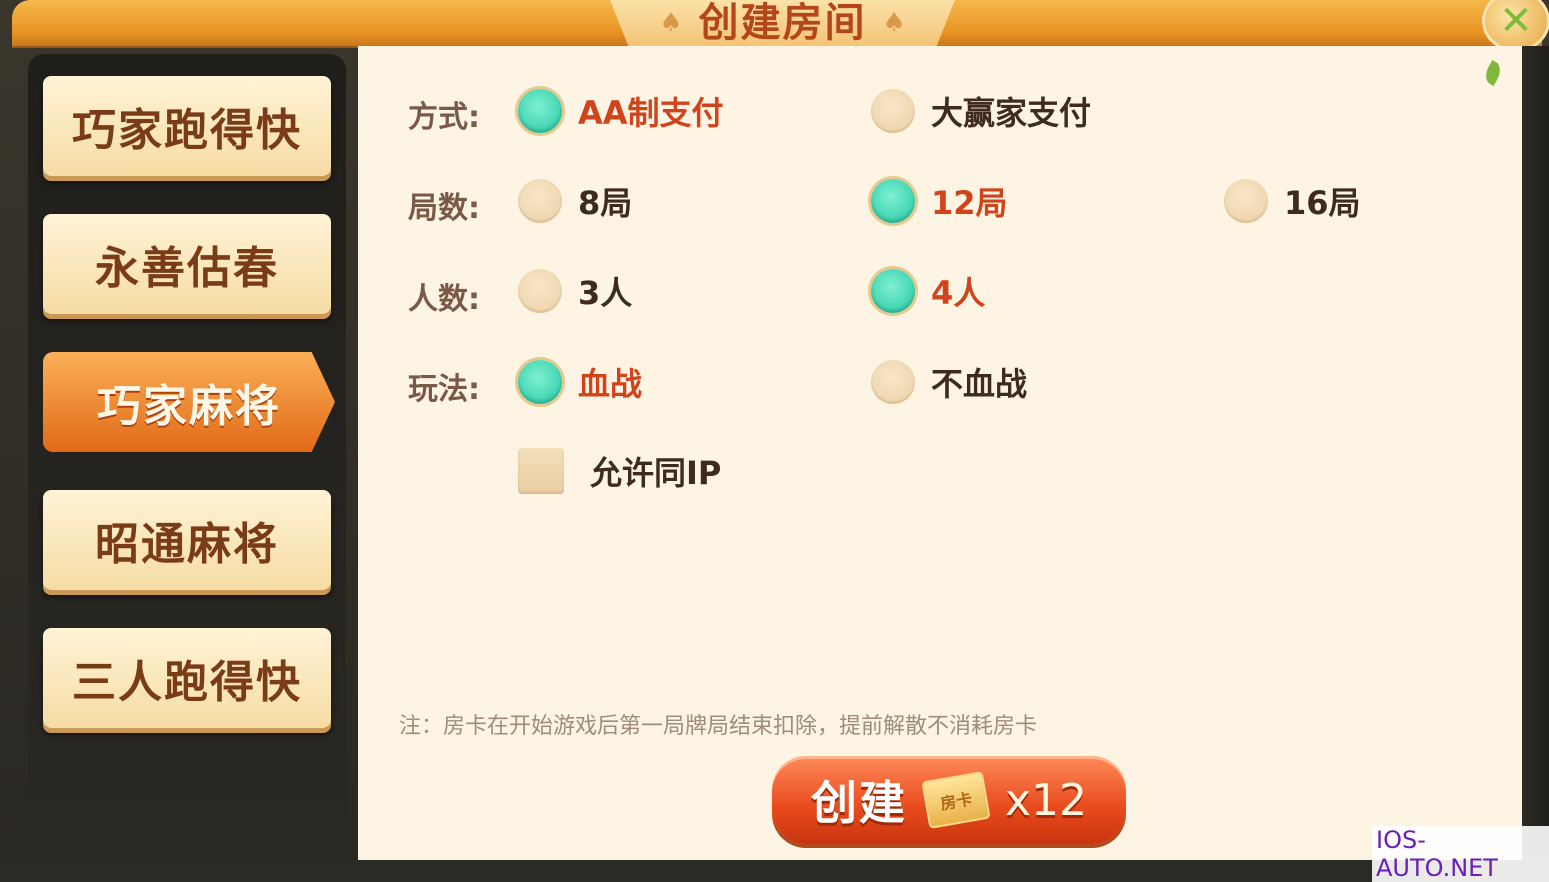  I want to click on tab-sanren-paodekuai: 三人跑得快, so click(187, 678).